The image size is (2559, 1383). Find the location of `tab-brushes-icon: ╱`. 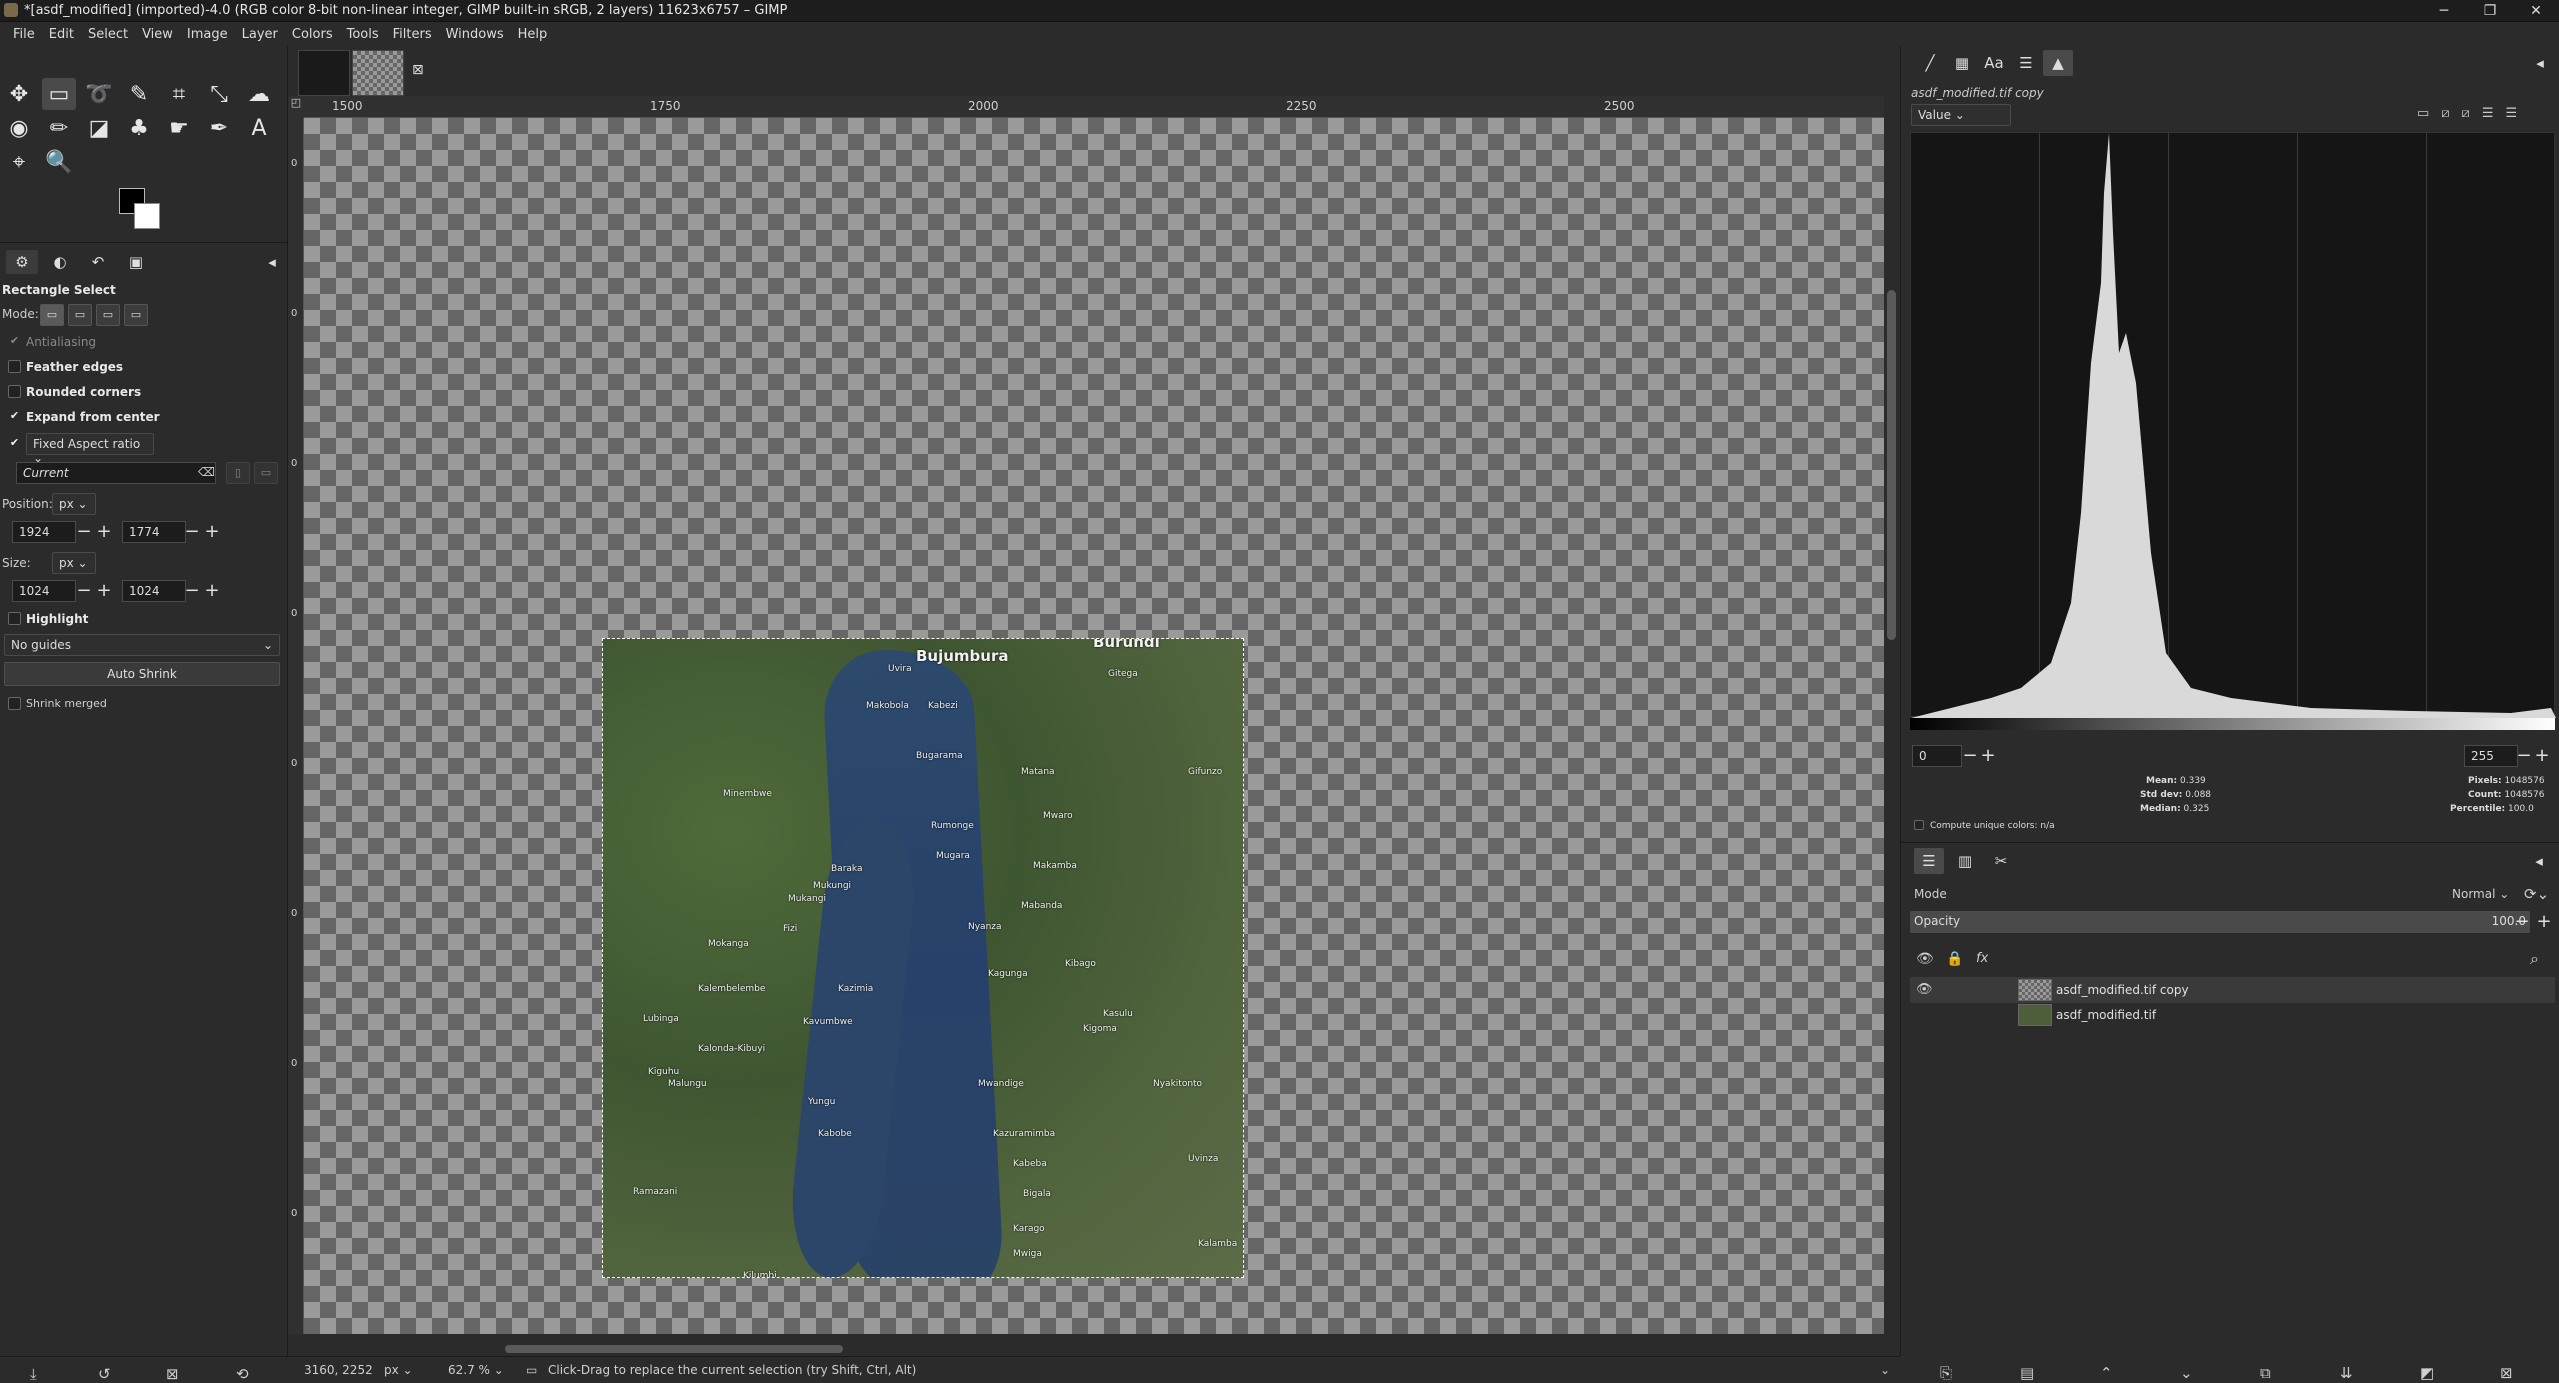

tab-brushes-icon: ╱ is located at coordinates (1930, 63).